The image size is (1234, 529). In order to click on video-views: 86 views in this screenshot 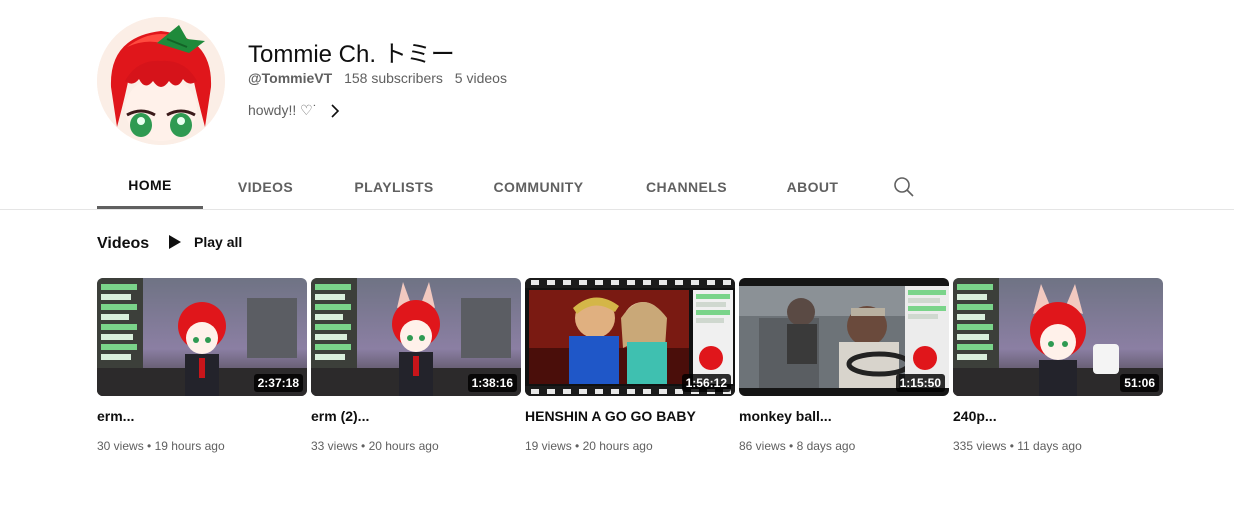, I will do `click(762, 446)`.